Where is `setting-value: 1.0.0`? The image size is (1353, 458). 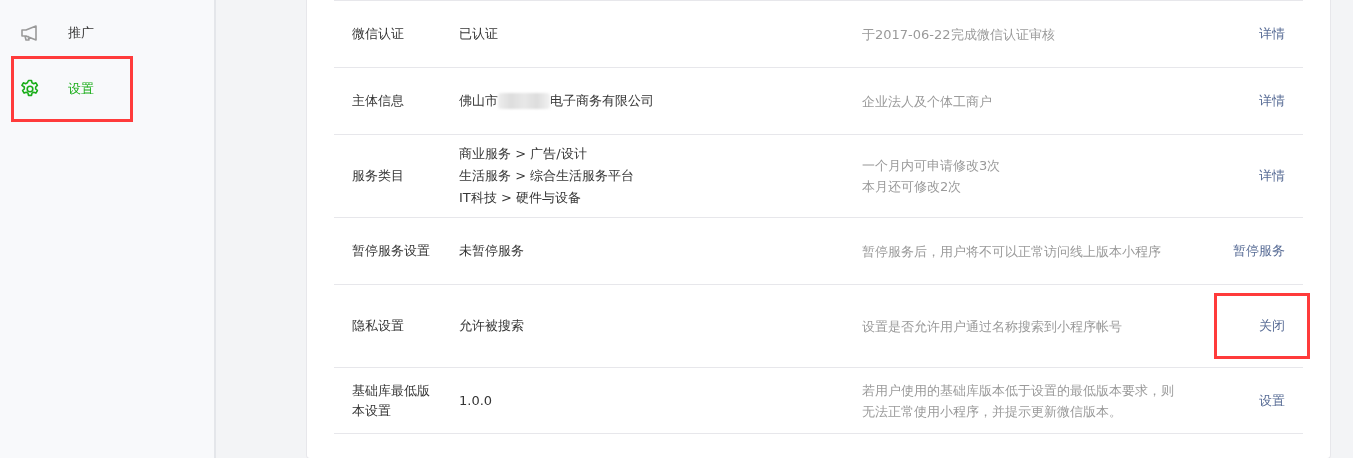
setting-value: 1.0.0 is located at coordinates (476, 400).